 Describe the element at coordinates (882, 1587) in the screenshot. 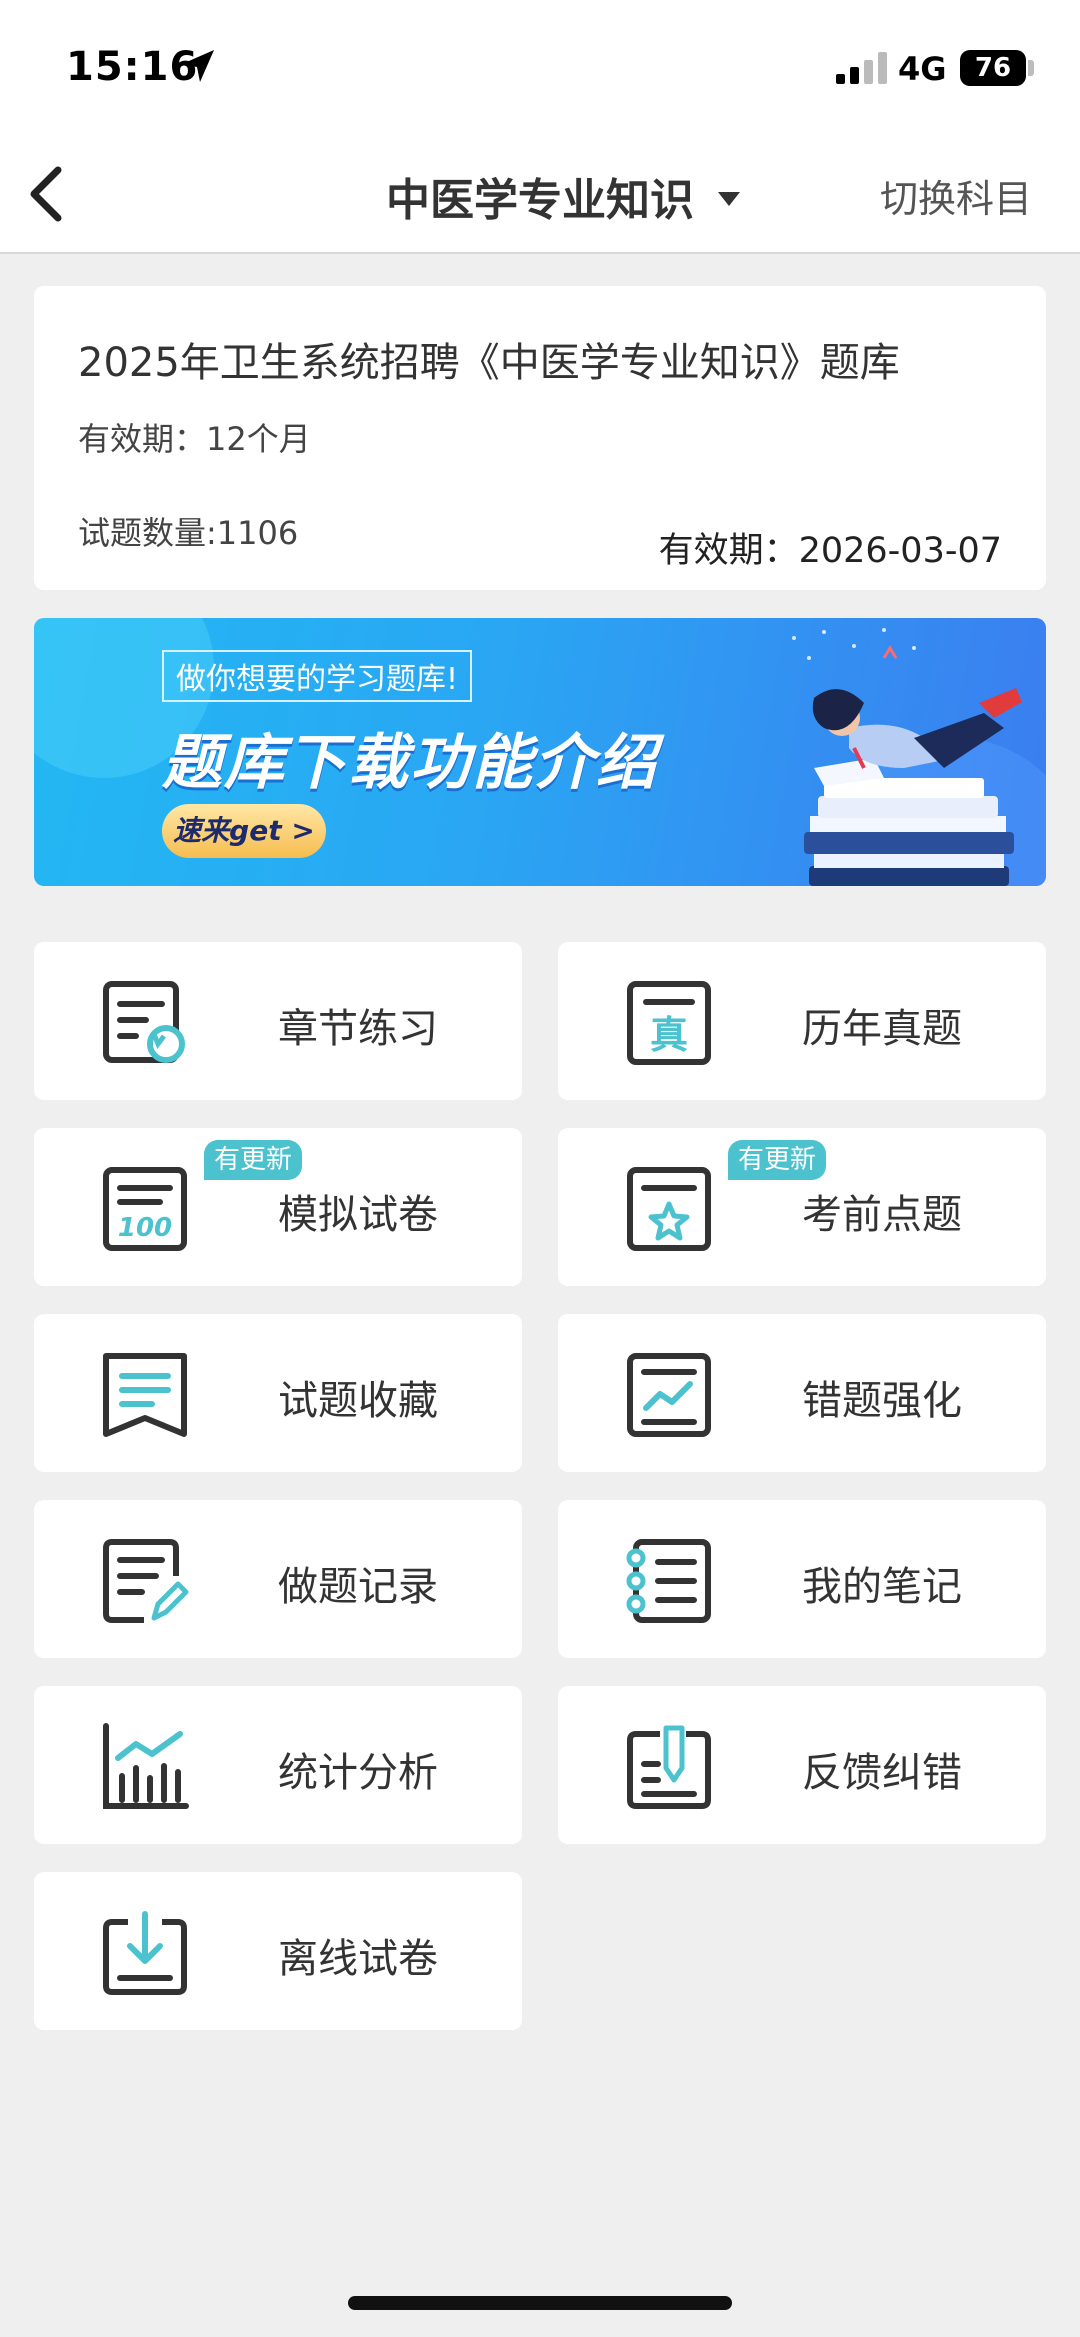

I see `grid-label: 我的笔记` at that location.